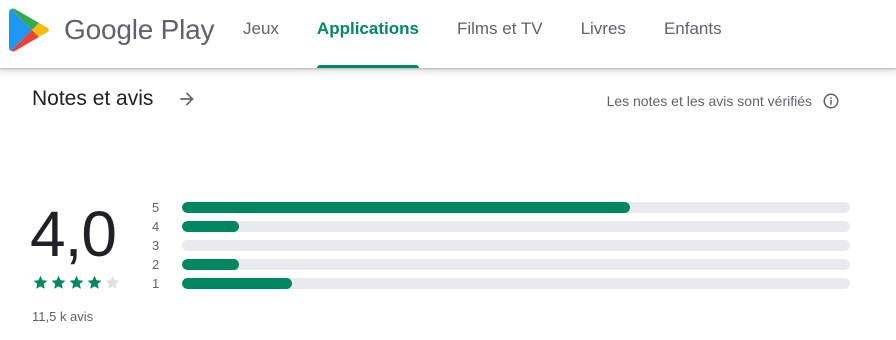  I want to click on histogram-label: 2, so click(156, 264).